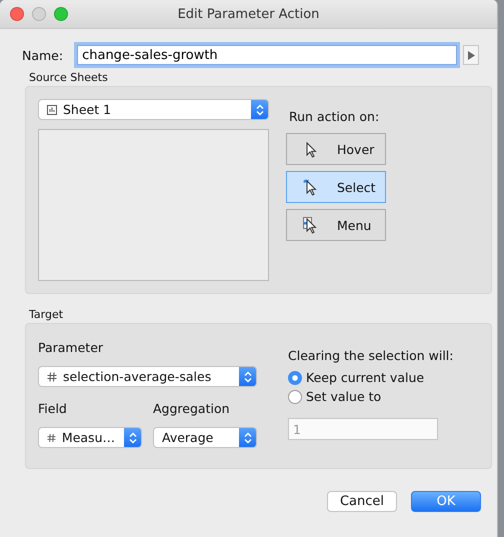 This screenshot has height=537, width=504. Describe the element at coordinates (17, 14) in the screenshot. I see `close-button` at that location.